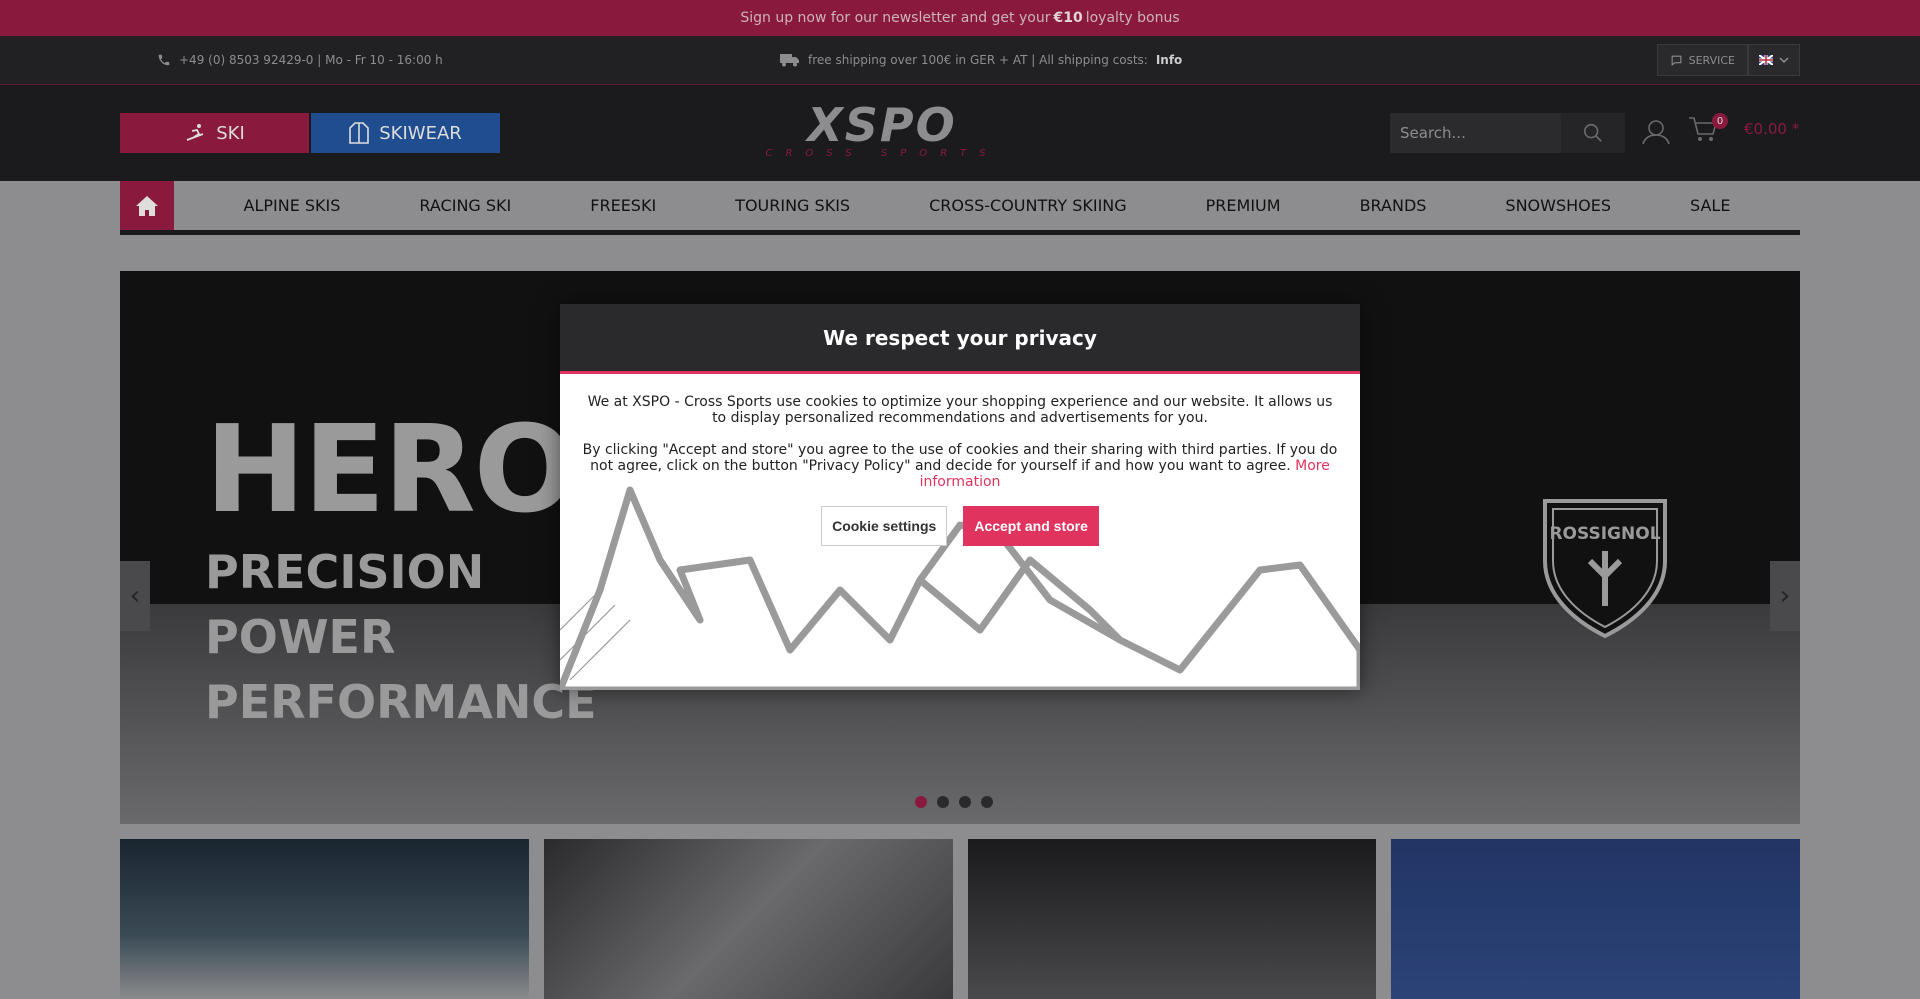 This screenshot has height=999, width=1920. I want to click on cart-total: €0.00 *, so click(1772, 129).